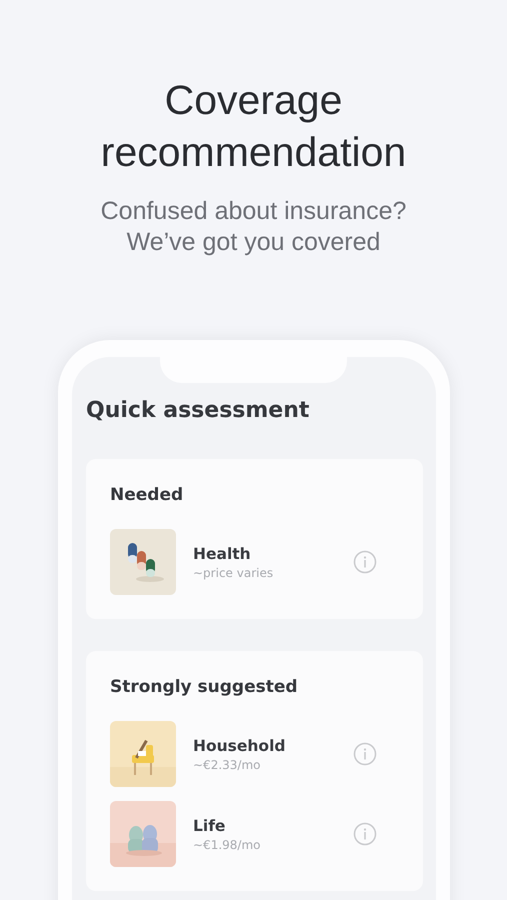 This screenshot has width=507, height=900. Describe the element at coordinates (254, 126) in the screenshot. I see `headline: Coverage recommendation` at that location.